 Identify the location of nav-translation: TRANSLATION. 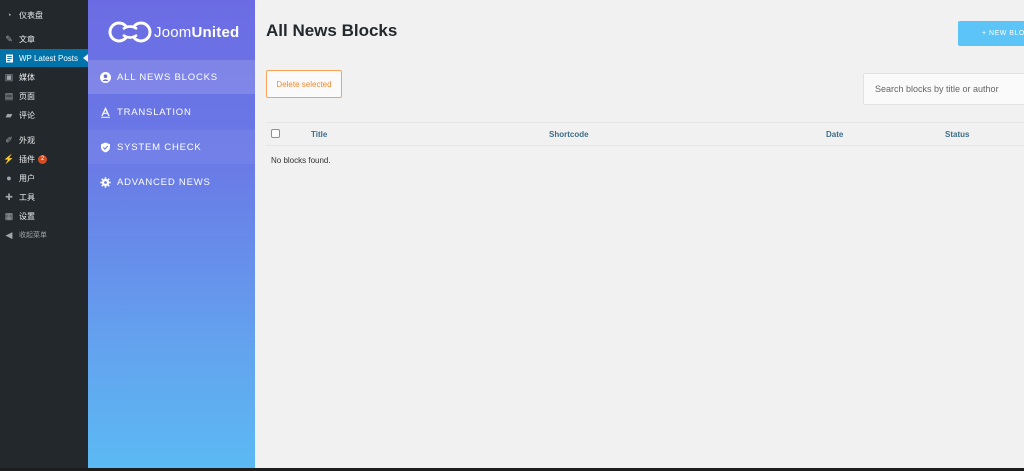
(171, 112).